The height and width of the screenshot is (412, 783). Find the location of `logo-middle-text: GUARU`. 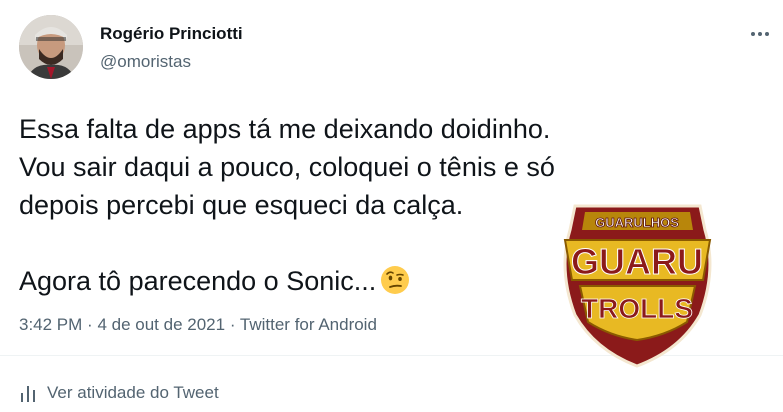

logo-middle-text: GUARU is located at coordinates (637, 261).